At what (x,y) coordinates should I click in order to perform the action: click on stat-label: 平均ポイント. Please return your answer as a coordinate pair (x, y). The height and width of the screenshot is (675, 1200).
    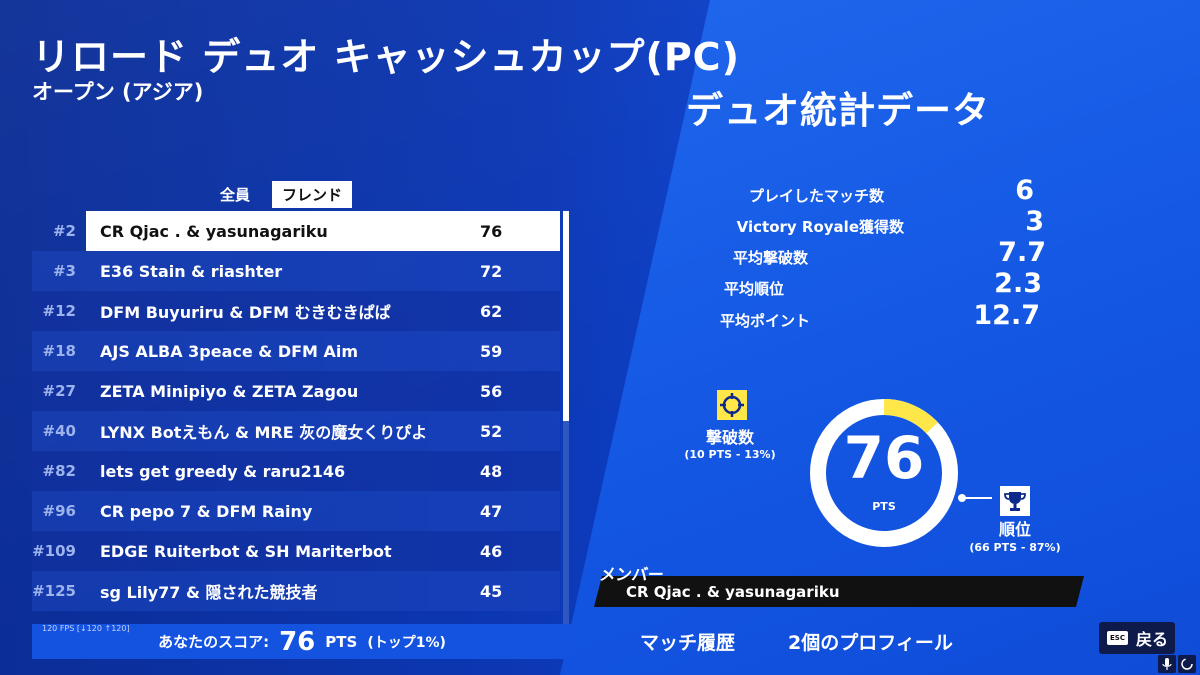
    Looking at the image, I should click on (764, 321).